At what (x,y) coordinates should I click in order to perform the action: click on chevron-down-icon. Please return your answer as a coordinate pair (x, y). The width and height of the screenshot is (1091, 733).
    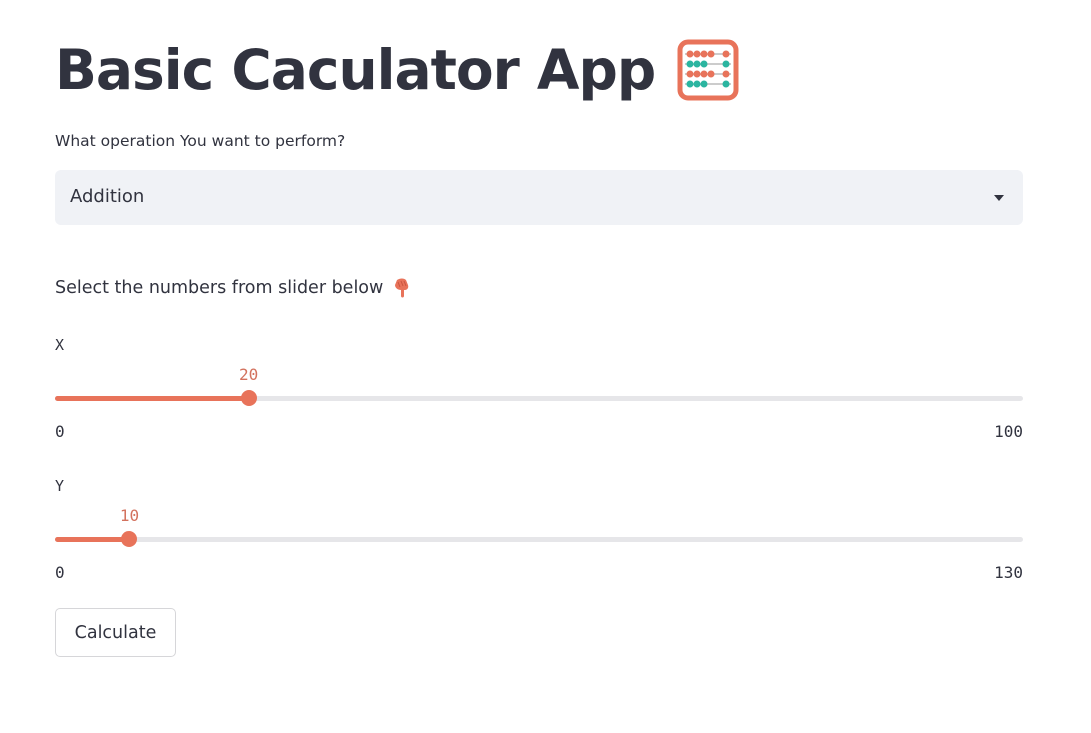
    Looking at the image, I should click on (999, 198).